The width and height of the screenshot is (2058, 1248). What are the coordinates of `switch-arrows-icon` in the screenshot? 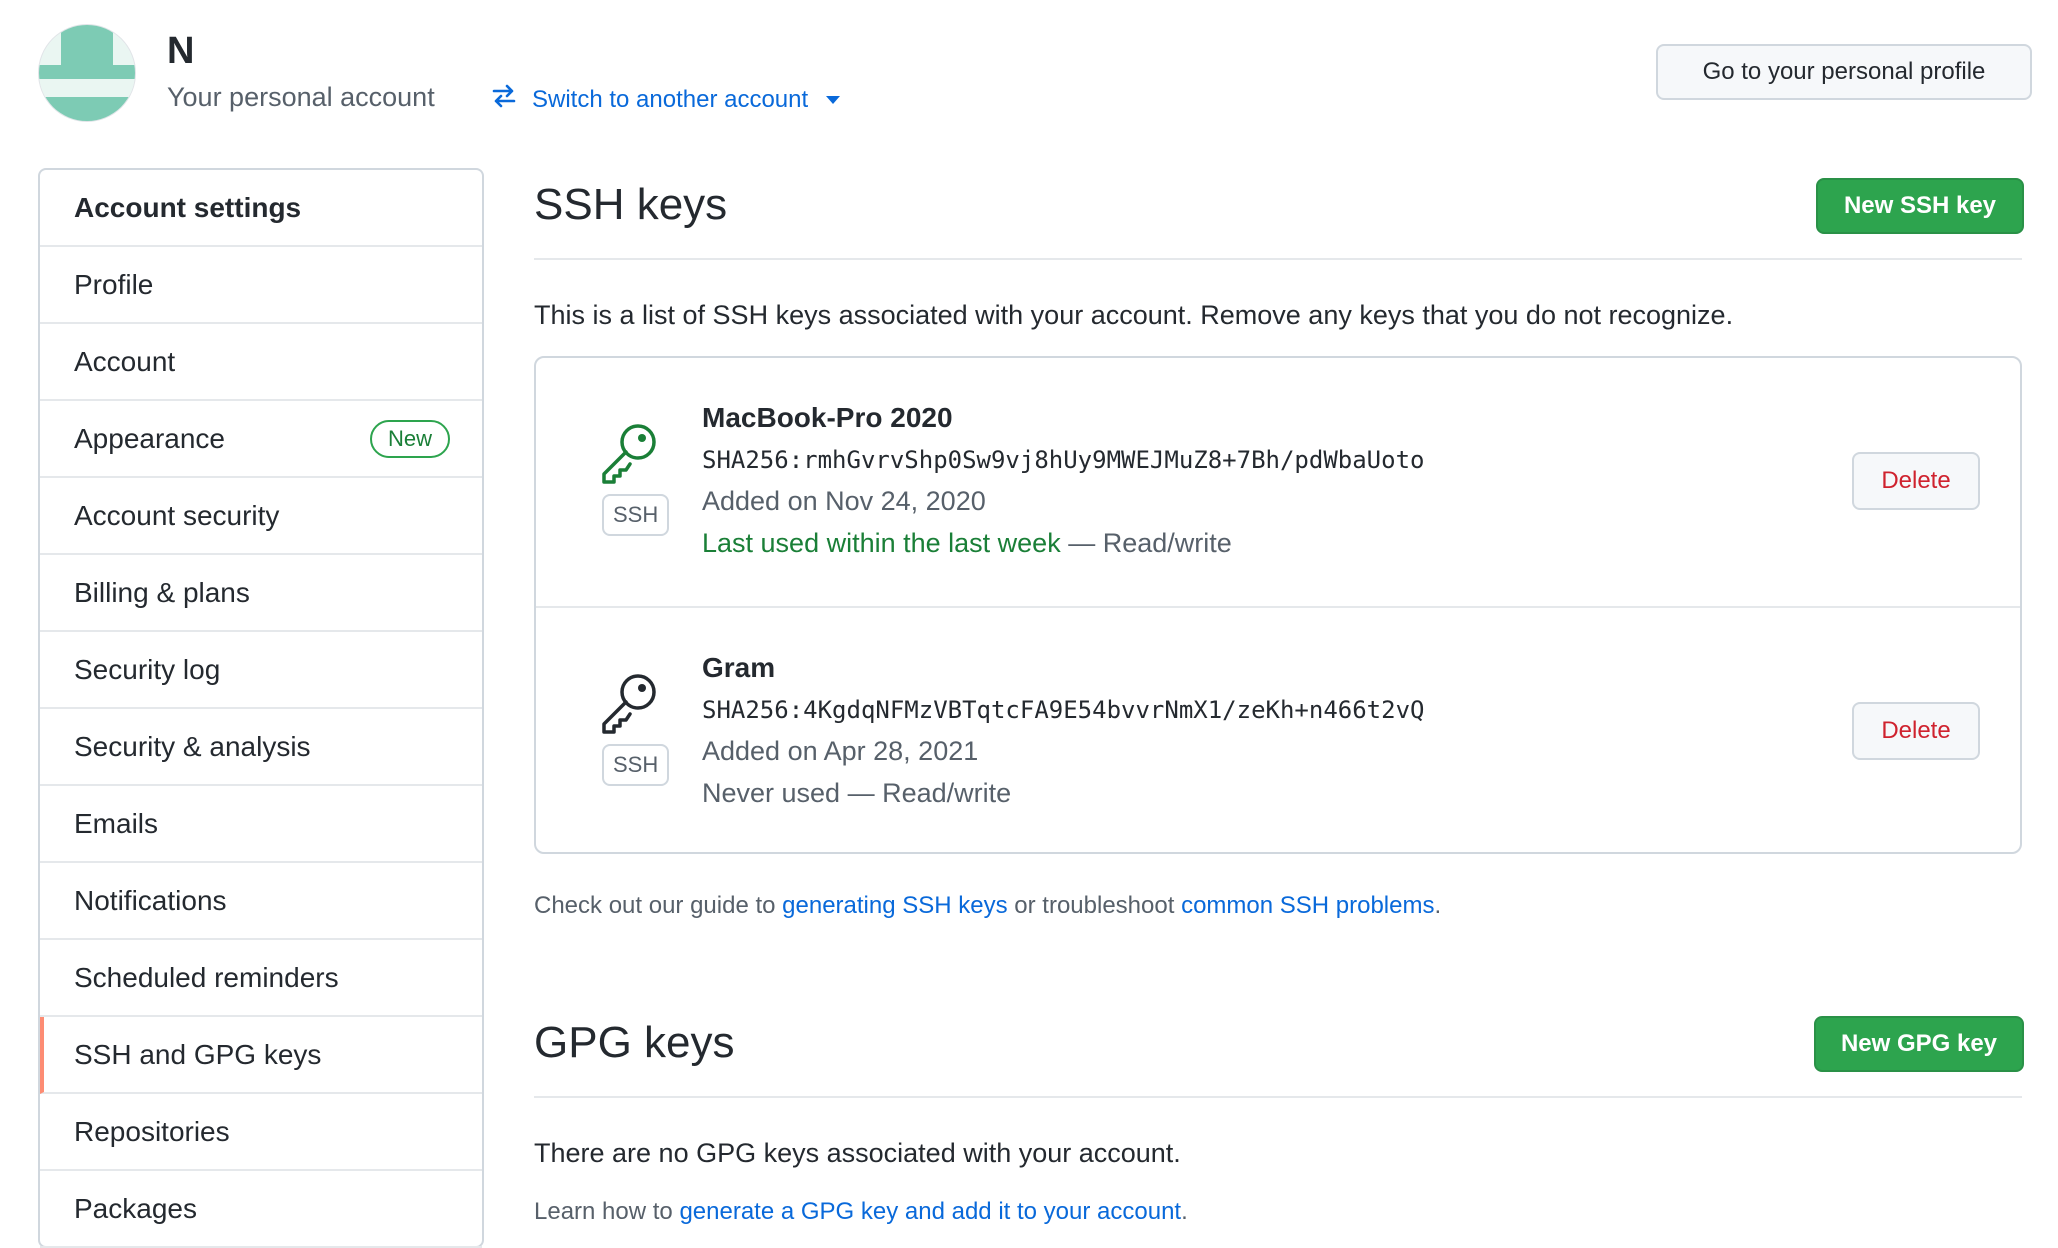 It's located at (504, 99).